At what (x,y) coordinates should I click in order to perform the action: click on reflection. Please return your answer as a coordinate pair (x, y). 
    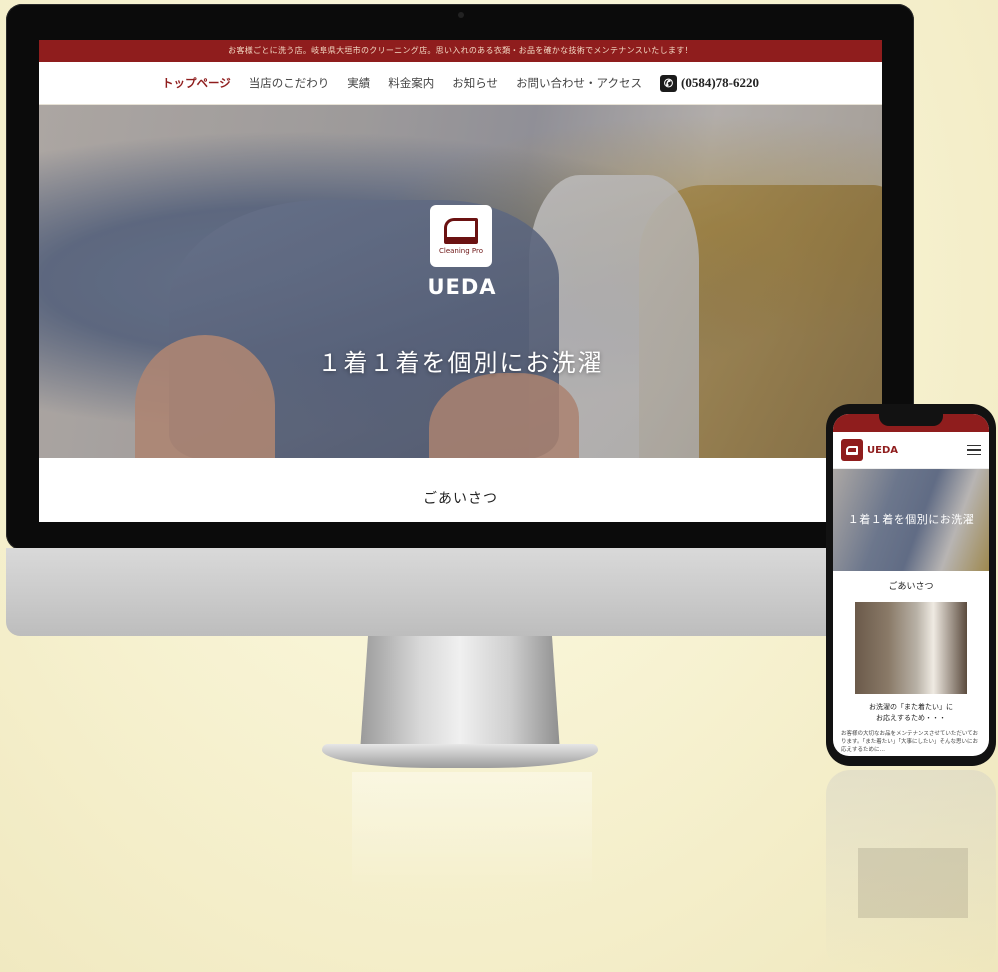
    Looking at the image, I should click on (472, 832).